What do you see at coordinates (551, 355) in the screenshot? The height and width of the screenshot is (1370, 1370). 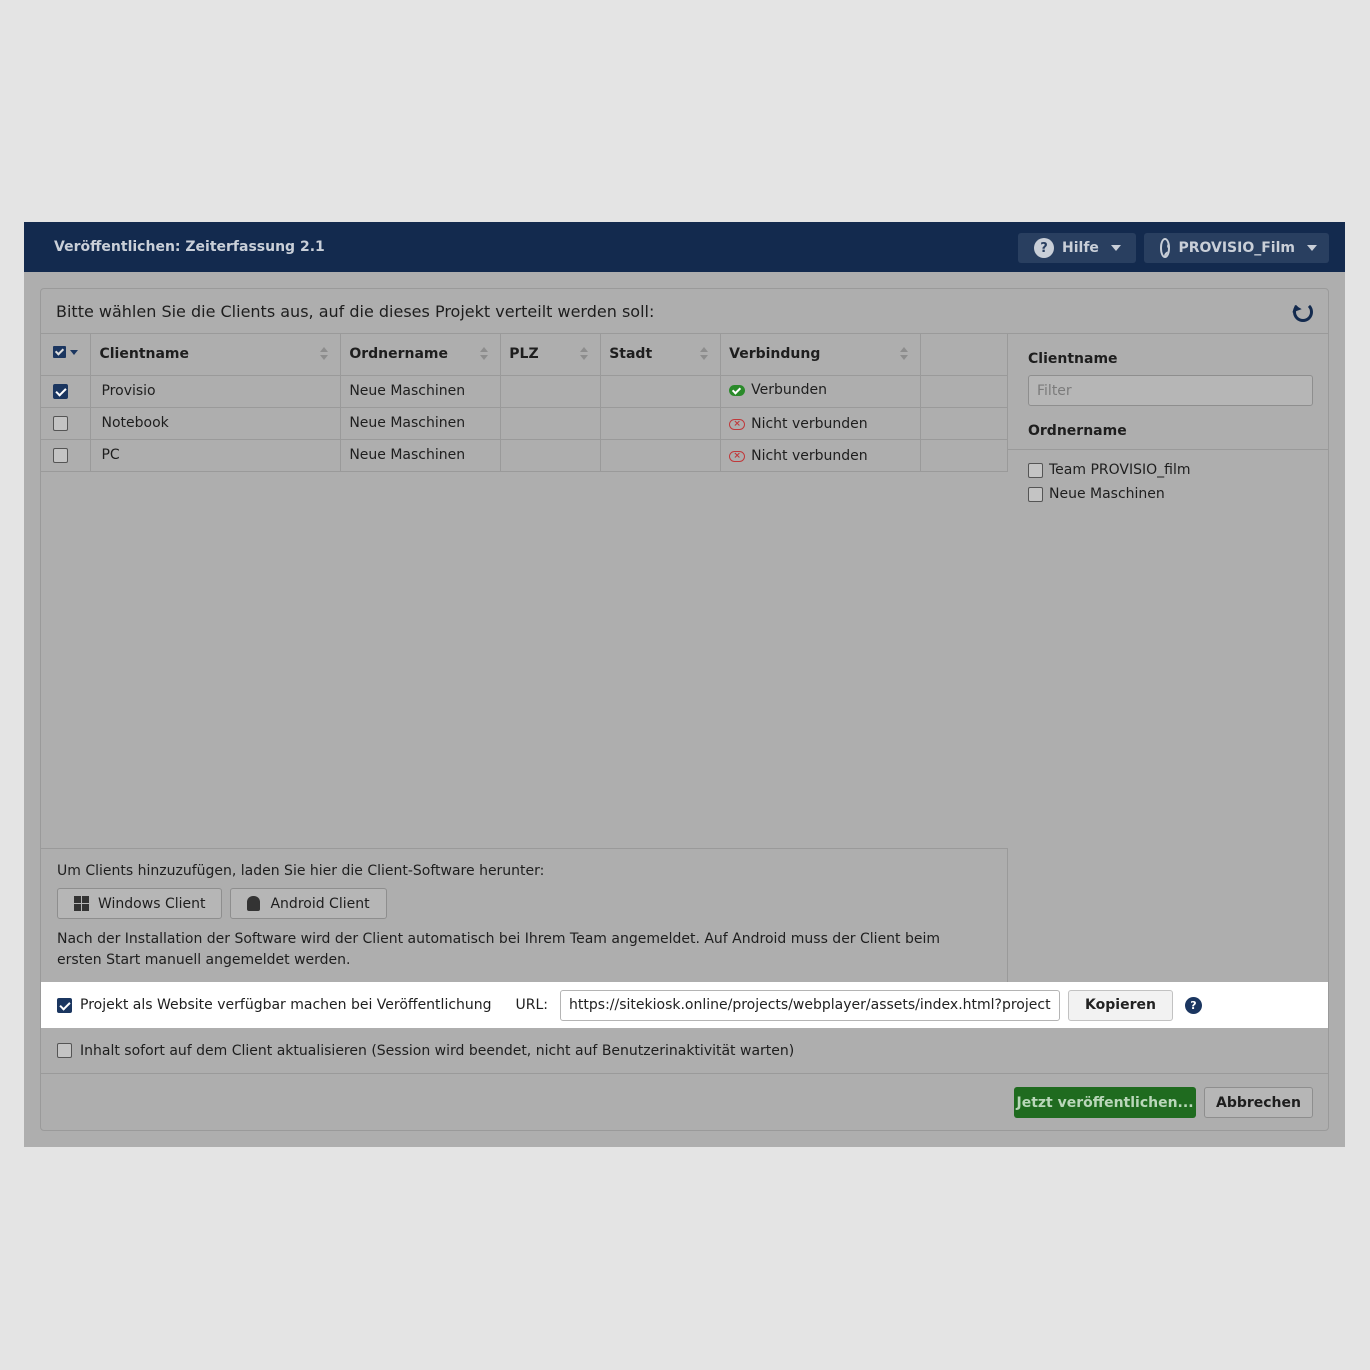 I see `column-header-plz: PLZ` at bounding box center [551, 355].